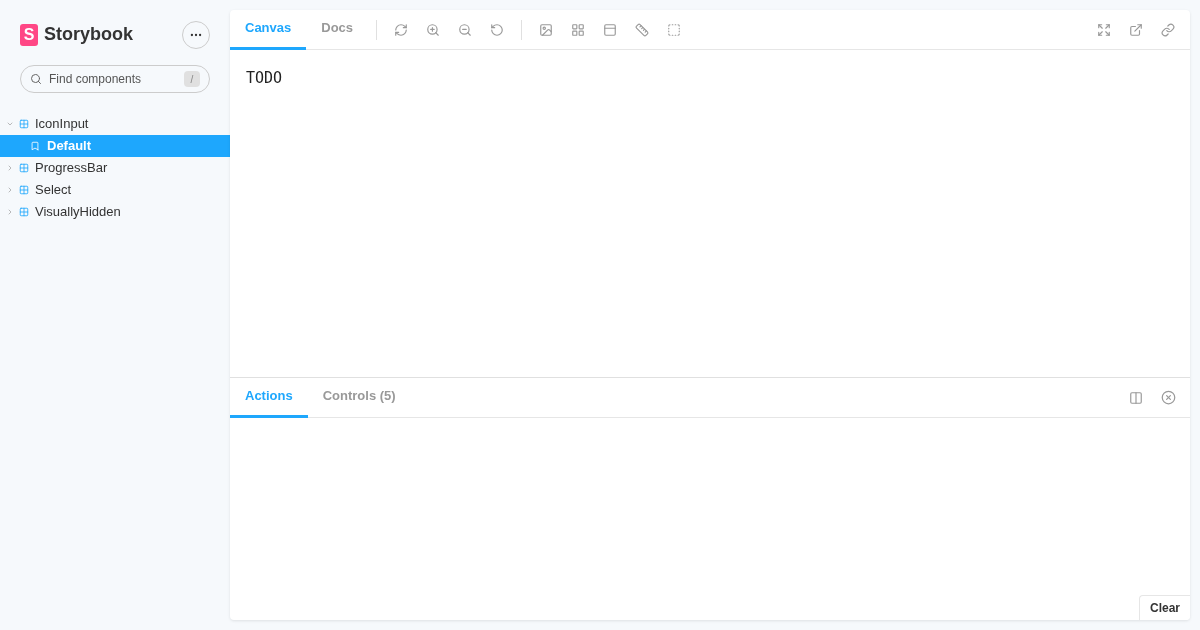  Describe the element at coordinates (674, 29) in the screenshot. I see `dashed-square-icon` at that location.